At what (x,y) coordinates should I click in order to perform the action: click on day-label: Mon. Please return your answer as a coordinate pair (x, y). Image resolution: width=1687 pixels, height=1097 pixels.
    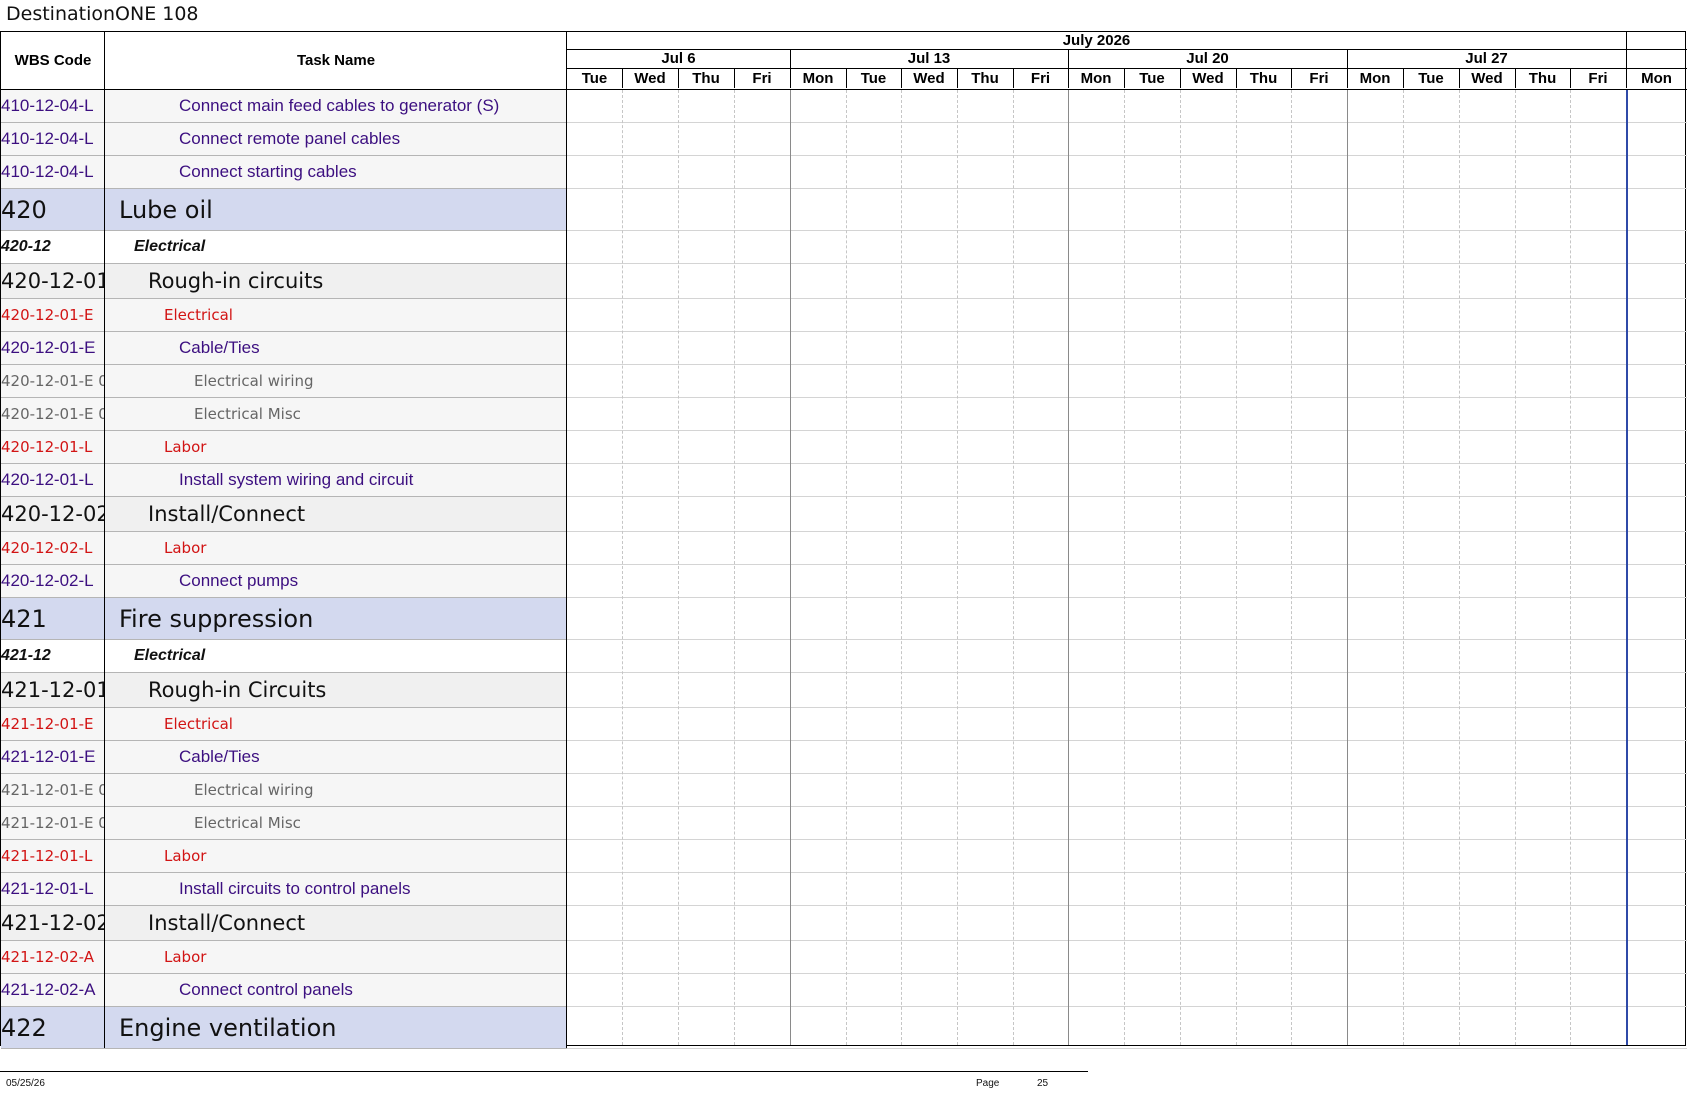
    Looking at the image, I should click on (818, 78).